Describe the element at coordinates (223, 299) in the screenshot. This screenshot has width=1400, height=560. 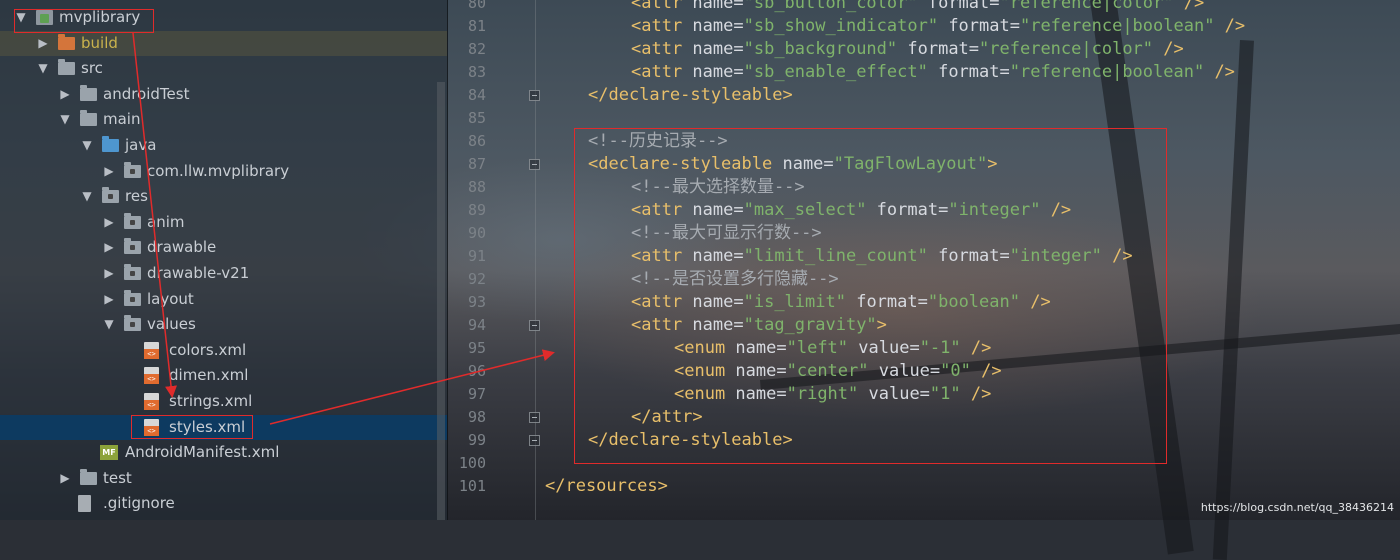
I see `tree-item-layout: ▶ layout` at that location.